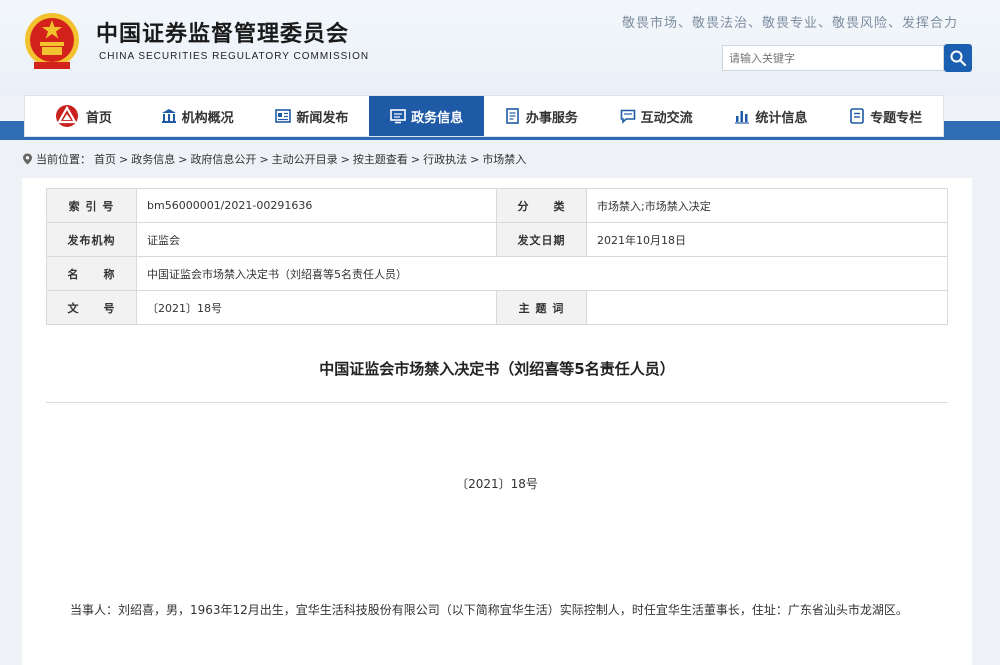 The width and height of the screenshot is (1000, 665). I want to click on nav-item-about: 机构概况, so click(197, 116).